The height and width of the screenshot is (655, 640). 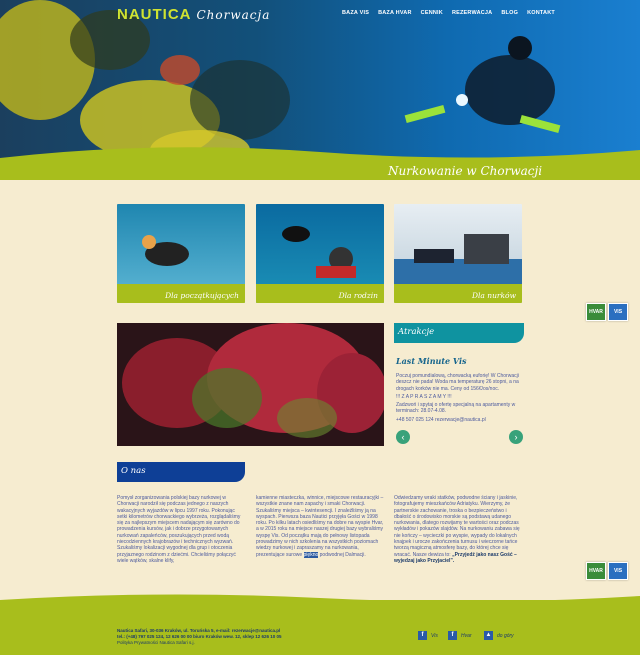 What do you see at coordinates (431, 361) in the screenshot?
I see `last-minute-title: Last Minute Vis` at bounding box center [431, 361].